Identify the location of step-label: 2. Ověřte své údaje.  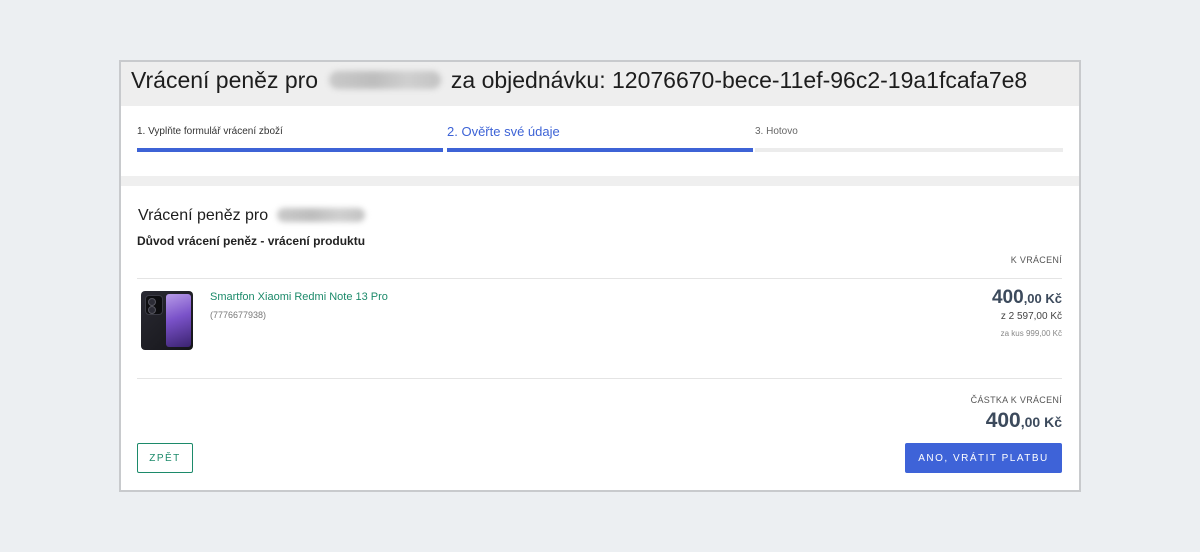
(503, 131).